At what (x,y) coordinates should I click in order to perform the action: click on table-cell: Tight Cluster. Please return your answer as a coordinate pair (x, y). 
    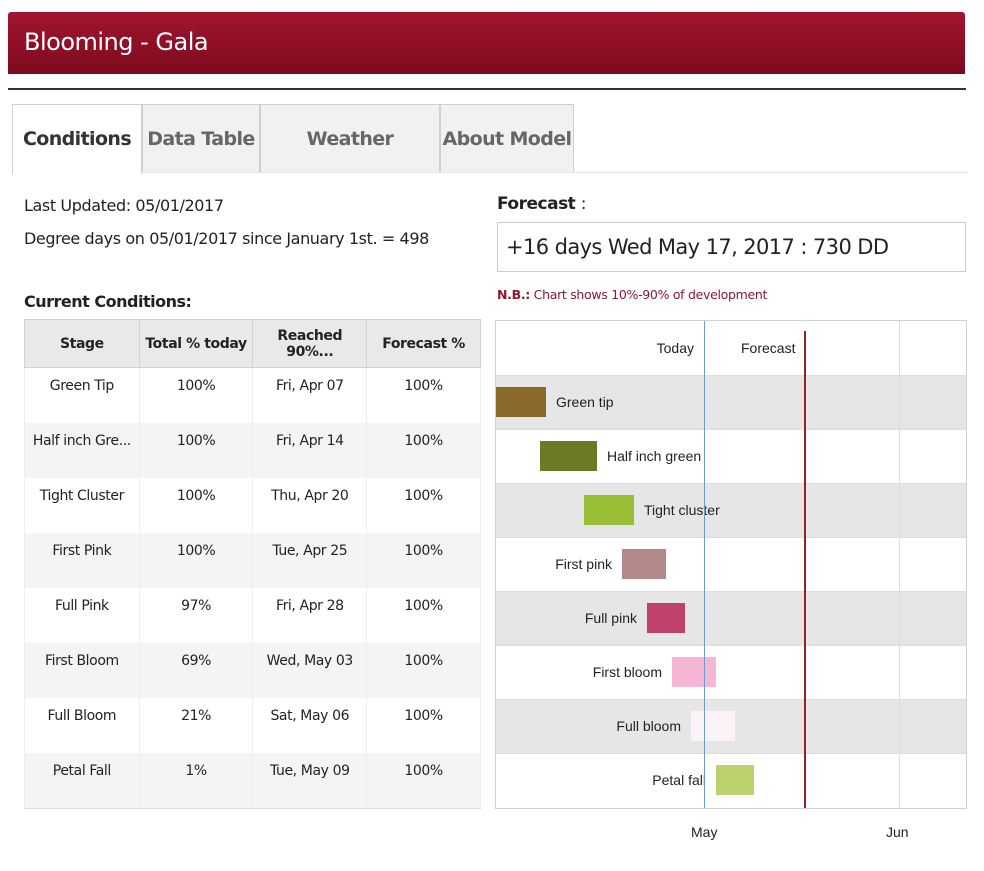
    Looking at the image, I should click on (82, 505).